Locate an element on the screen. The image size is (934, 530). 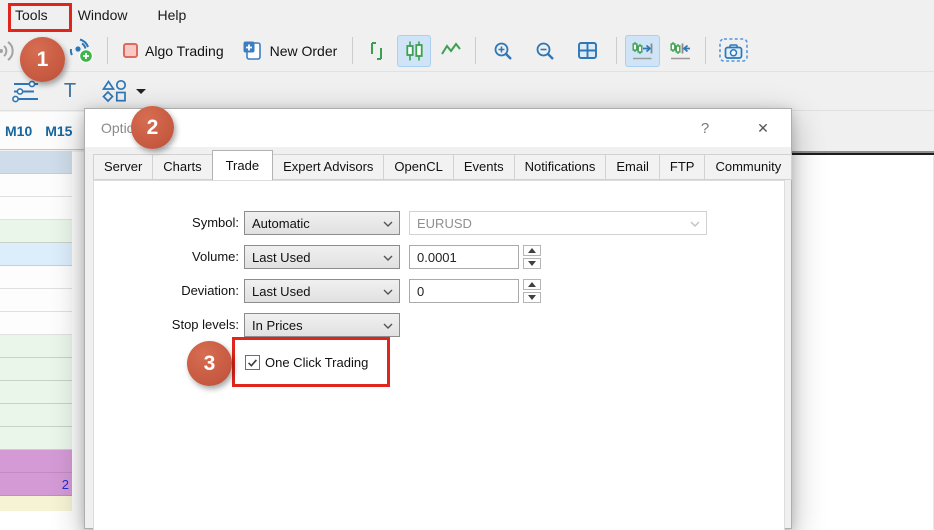
annotation-box-tools is located at coordinates (40, 17).